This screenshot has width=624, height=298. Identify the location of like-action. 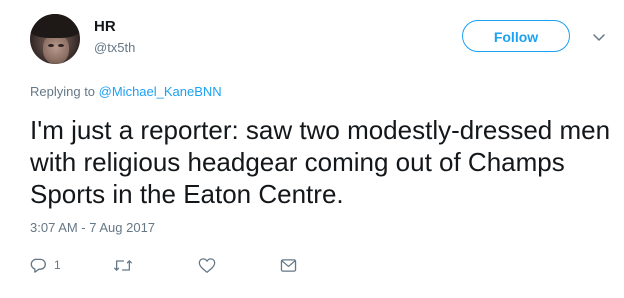
(207, 265).